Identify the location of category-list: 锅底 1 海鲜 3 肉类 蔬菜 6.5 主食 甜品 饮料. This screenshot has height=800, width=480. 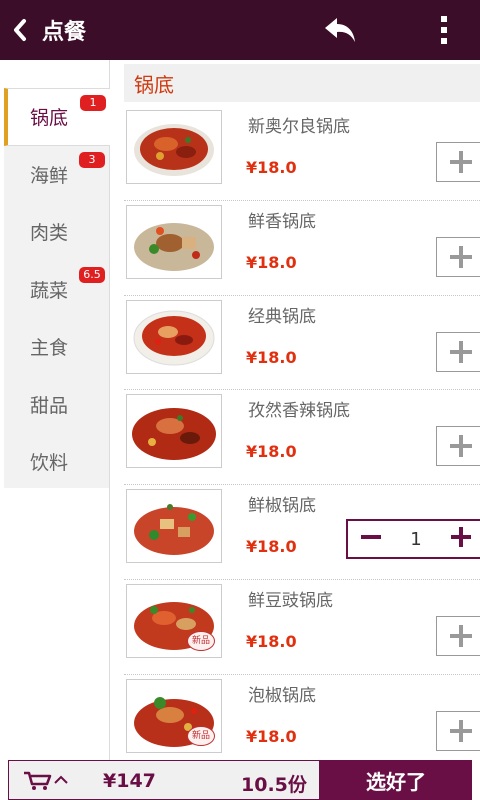
(57, 288).